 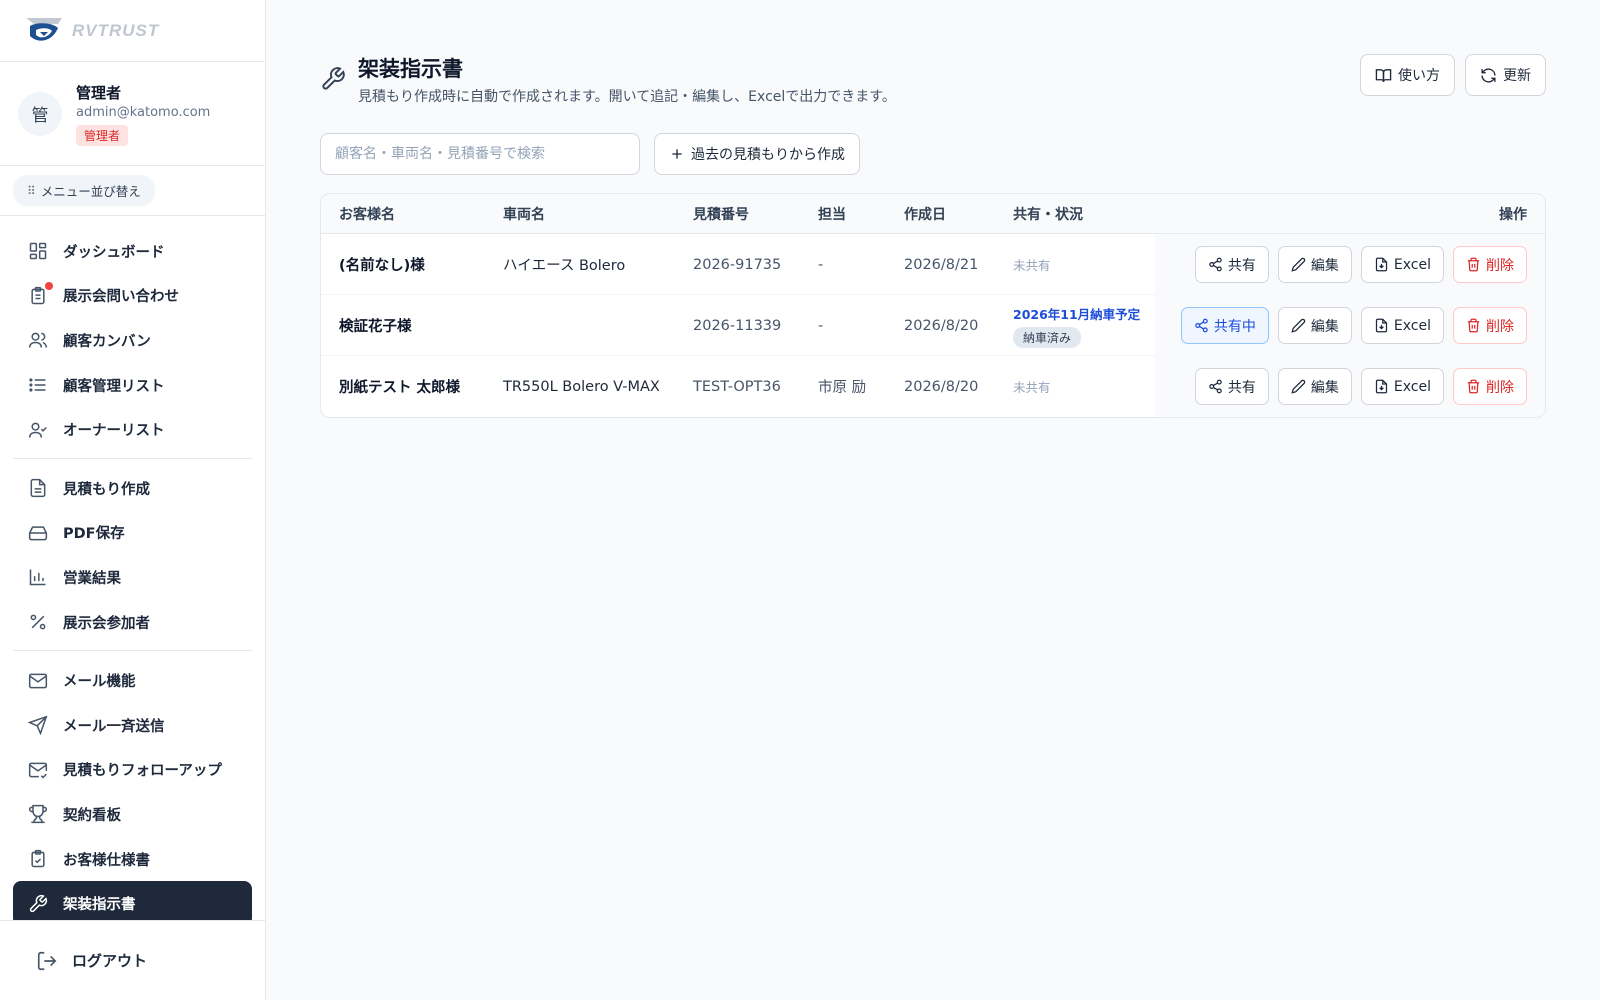 I want to click on sidebar-item-quote-followup: 見積もりフォローアップ, so click(x=132, y=770).